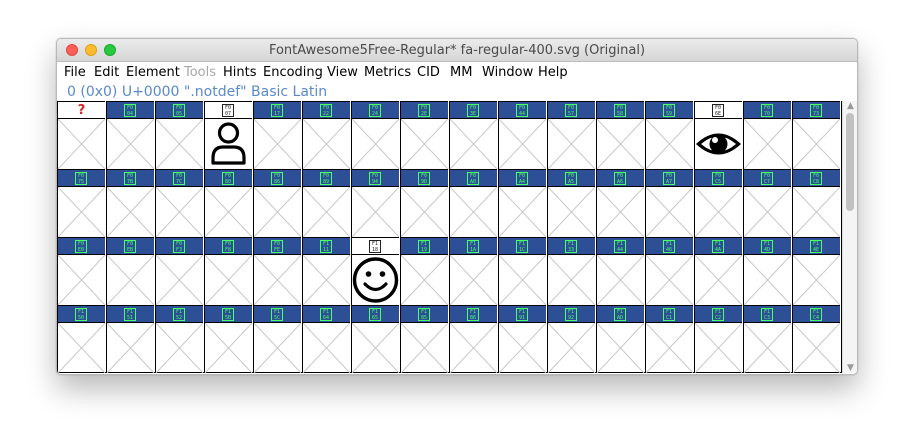 Image resolution: width=912 pixels, height=447 pixels. What do you see at coordinates (522, 203) in the screenshot?
I see `glyph-cell: F0 A4` at bounding box center [522, 203].